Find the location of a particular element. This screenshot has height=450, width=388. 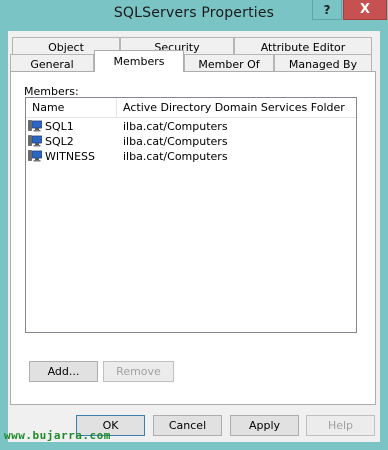

remove-button: Remove is located at coordinates (138, 371).